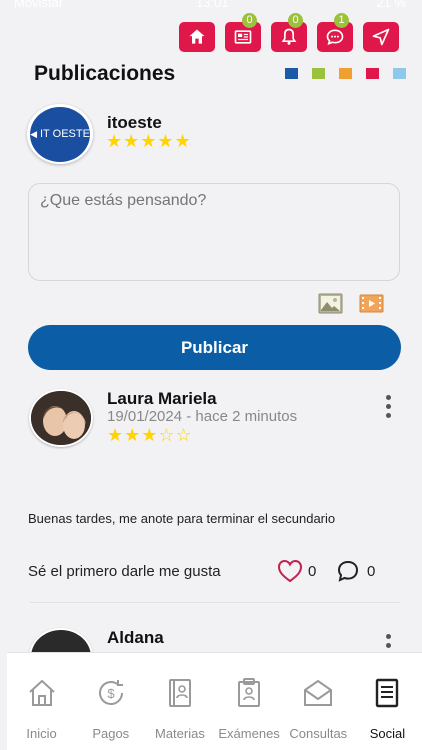 Image resolution: width=422 pixels, height=750 pixels. Describe the element at coordinates (348, 571) in the screenshot. I see `comment-icon` at that location.